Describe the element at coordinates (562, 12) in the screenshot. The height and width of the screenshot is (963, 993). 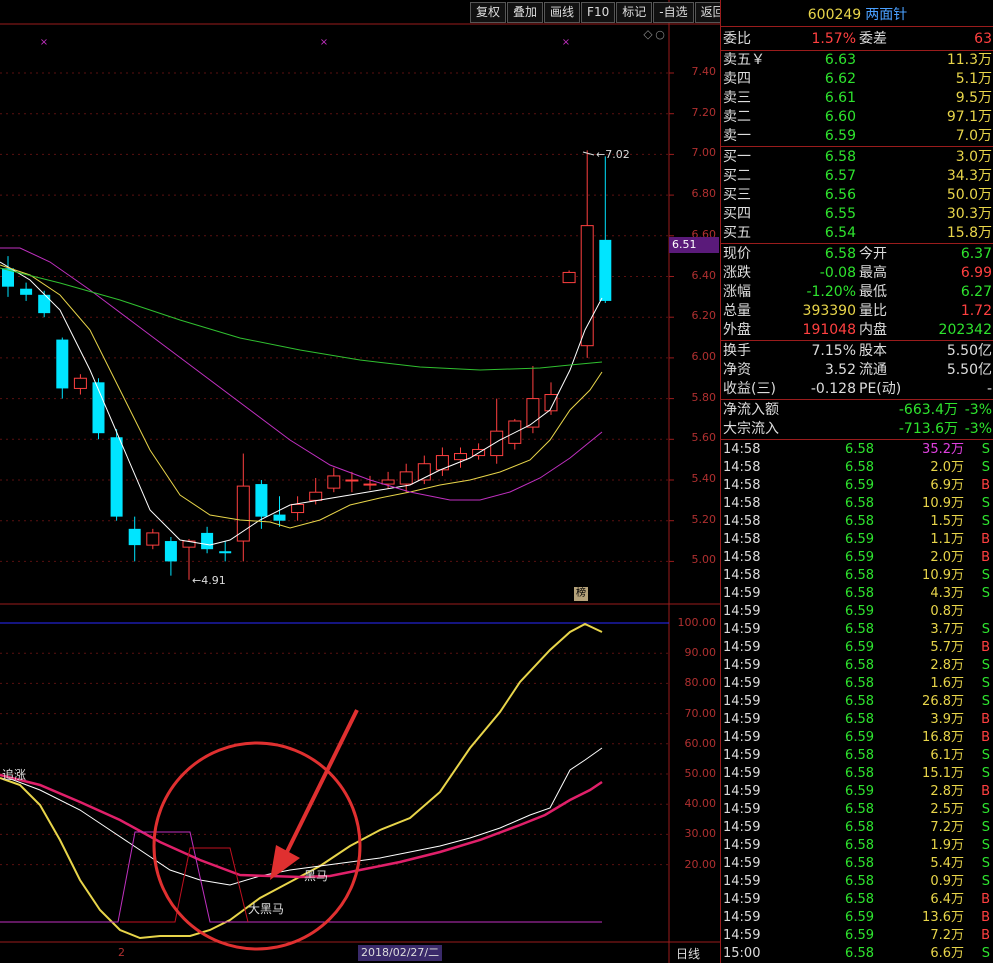
I see `toolbar-button: 画线` at that location.